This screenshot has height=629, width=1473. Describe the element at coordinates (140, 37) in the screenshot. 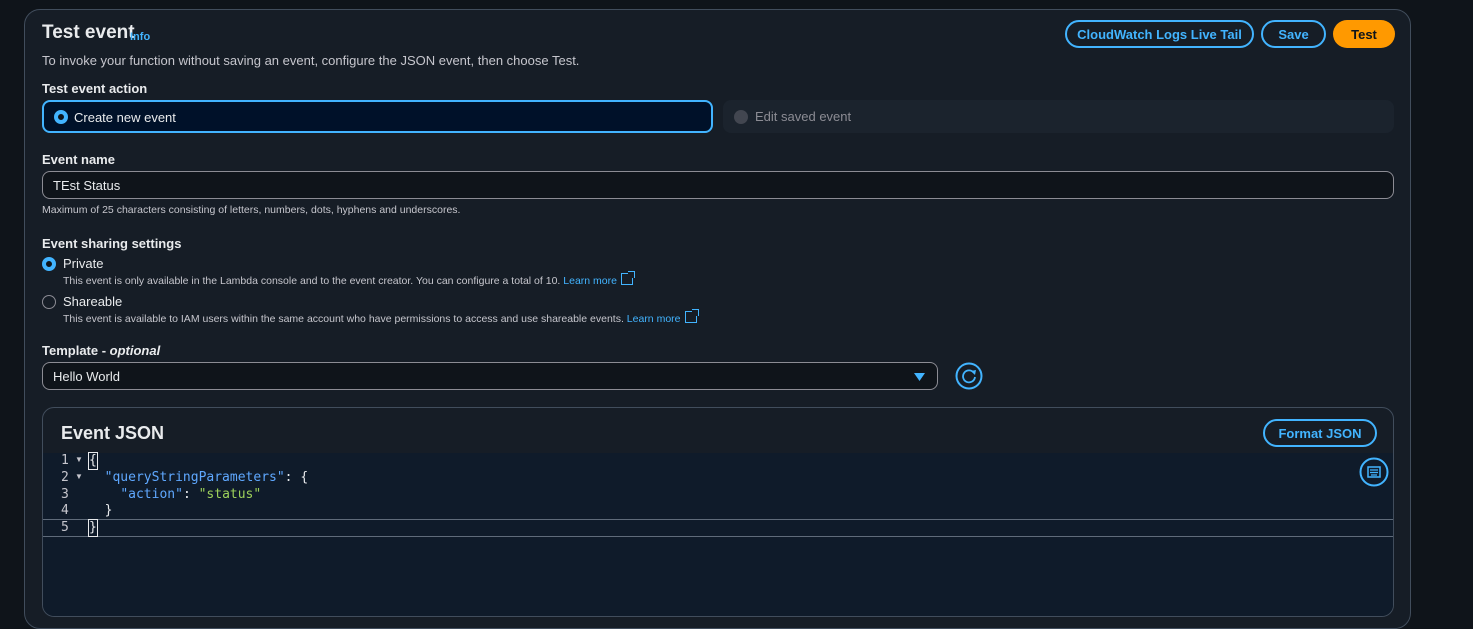

I see `info-link: Info` at that location.